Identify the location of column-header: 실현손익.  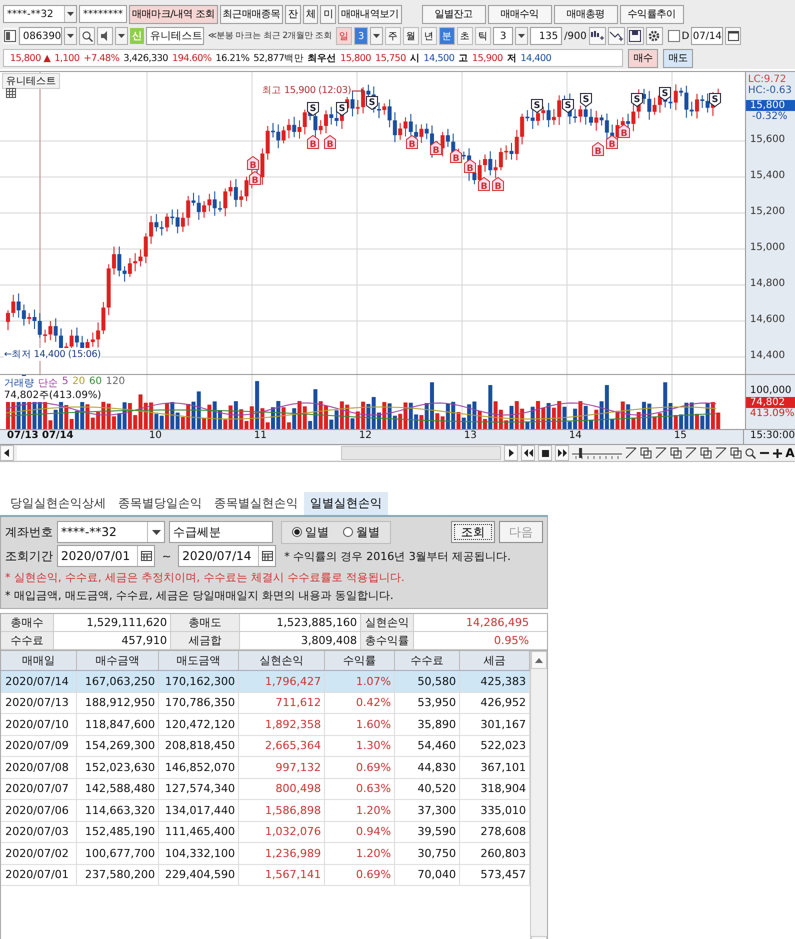
(282, 660).